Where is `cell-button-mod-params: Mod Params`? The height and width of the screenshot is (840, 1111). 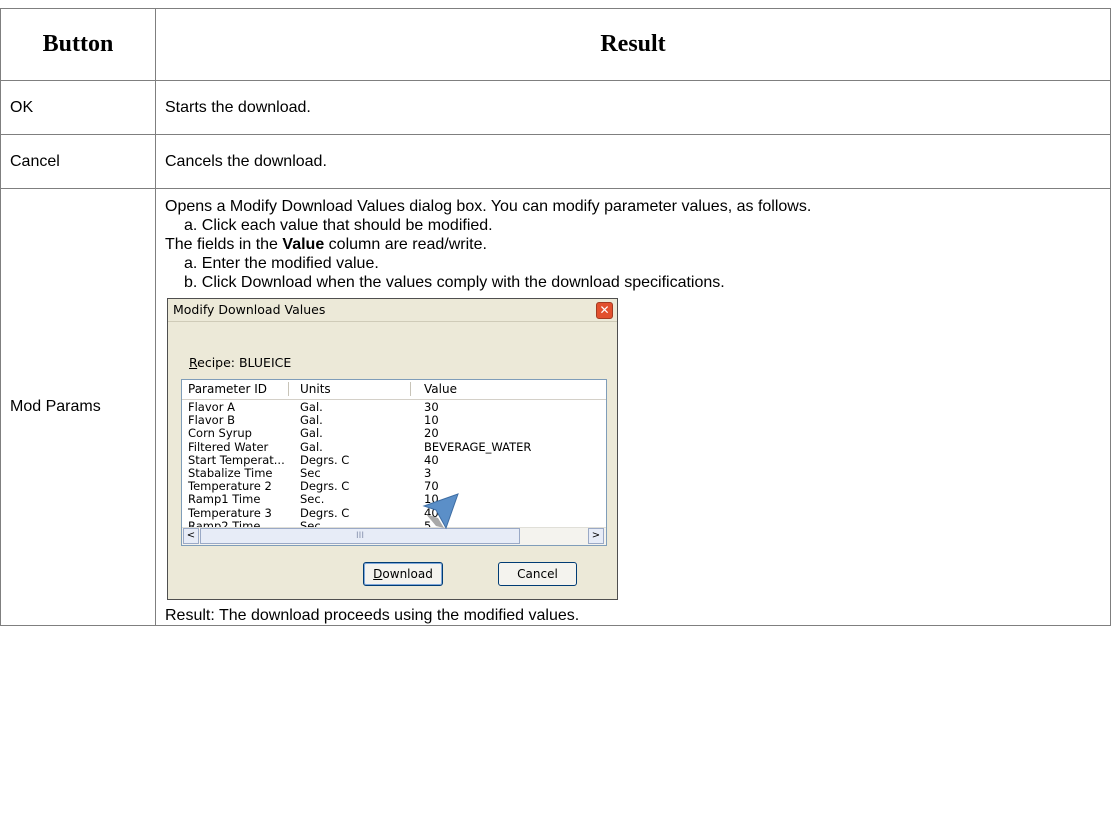
cell-button-mod-params: Mod Params is located at coordinates (78, 407).